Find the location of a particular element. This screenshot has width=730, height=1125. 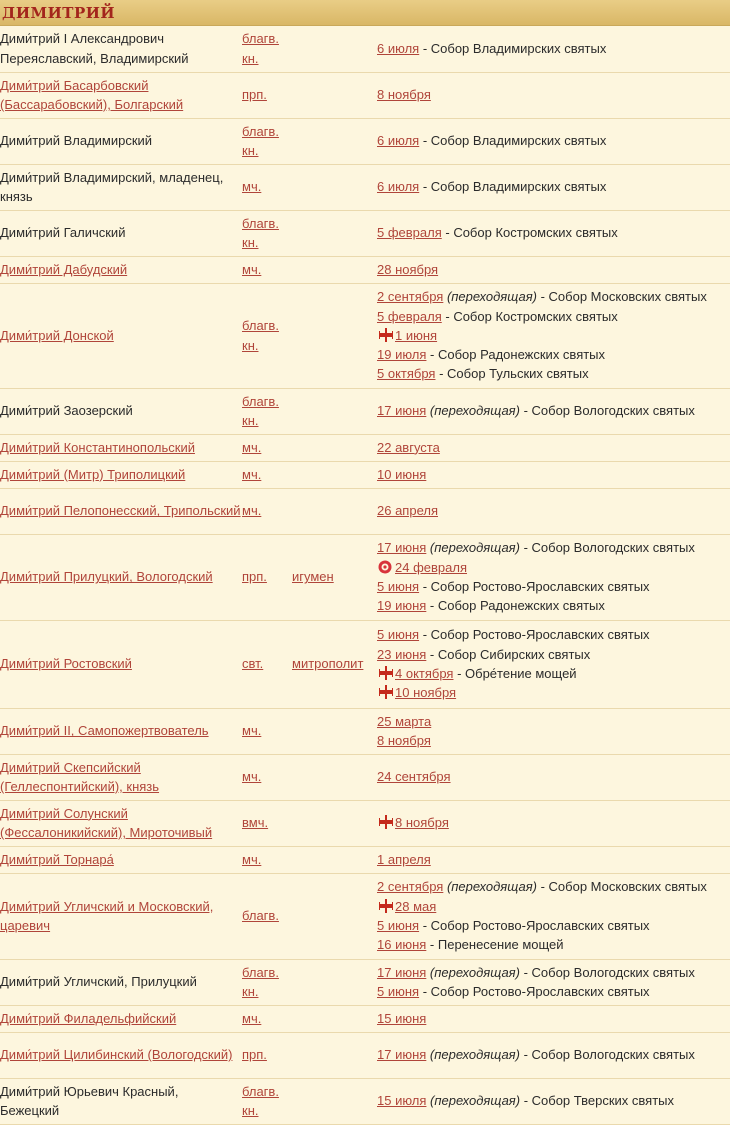

rank-cell: вмч. is located at coordinates (266, 823).